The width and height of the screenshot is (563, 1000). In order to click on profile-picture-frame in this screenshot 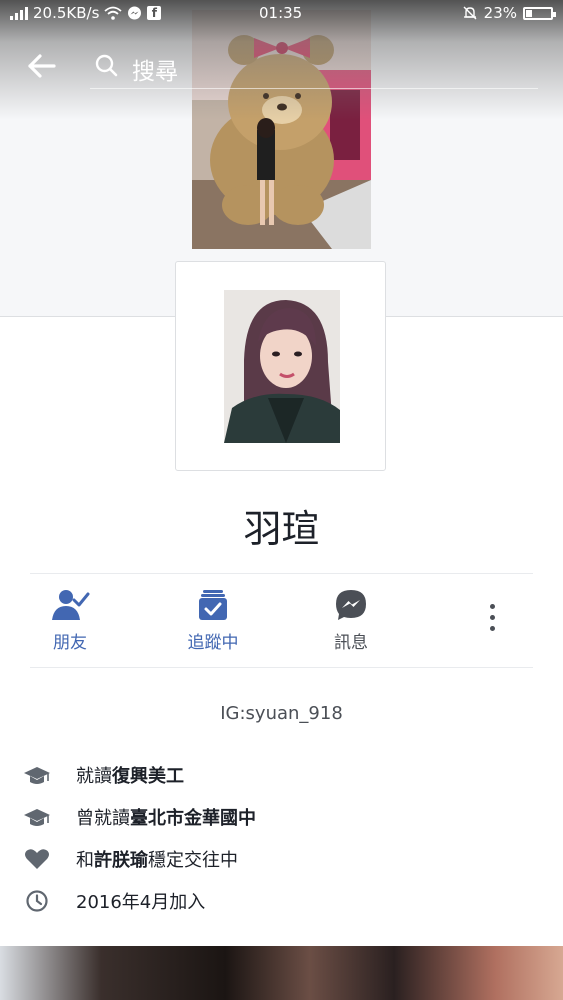, I will do `click(280, 366)`.